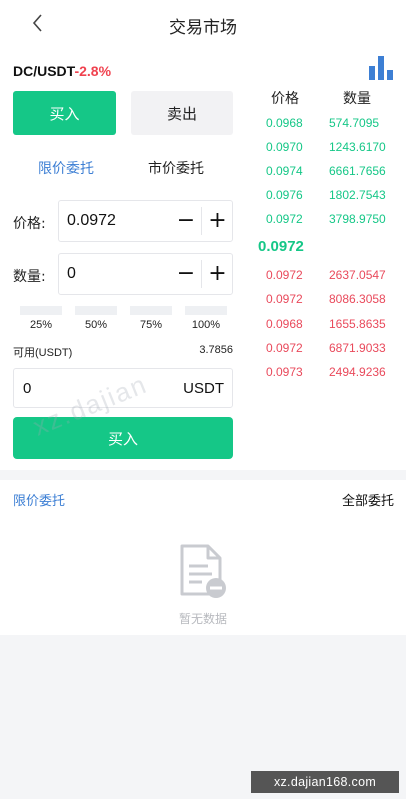  What do you see at coordinates (39, 499) in the screenshot?
I see `tab-limit-orders: 限价委托` at bounding box center [39, 499].